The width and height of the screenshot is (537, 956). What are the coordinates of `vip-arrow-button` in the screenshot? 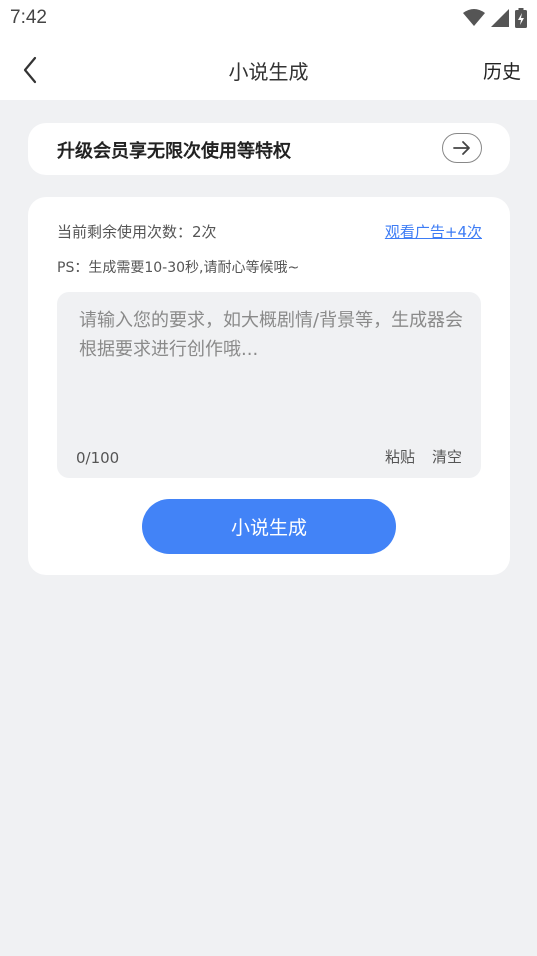 It's located at (462, 148).